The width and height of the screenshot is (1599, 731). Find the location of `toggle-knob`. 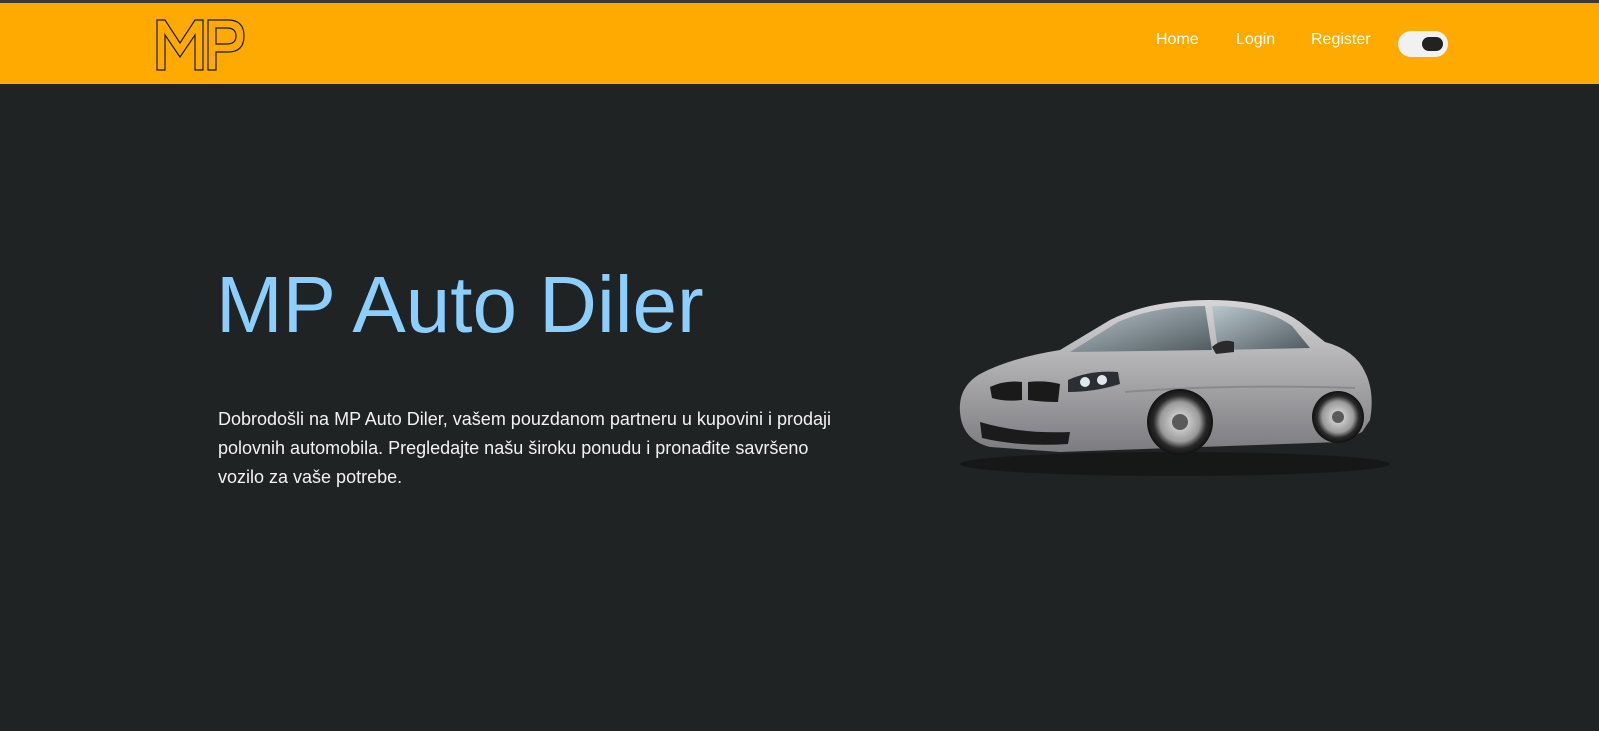

toggle-knob is located at coordinates (1432, 44).